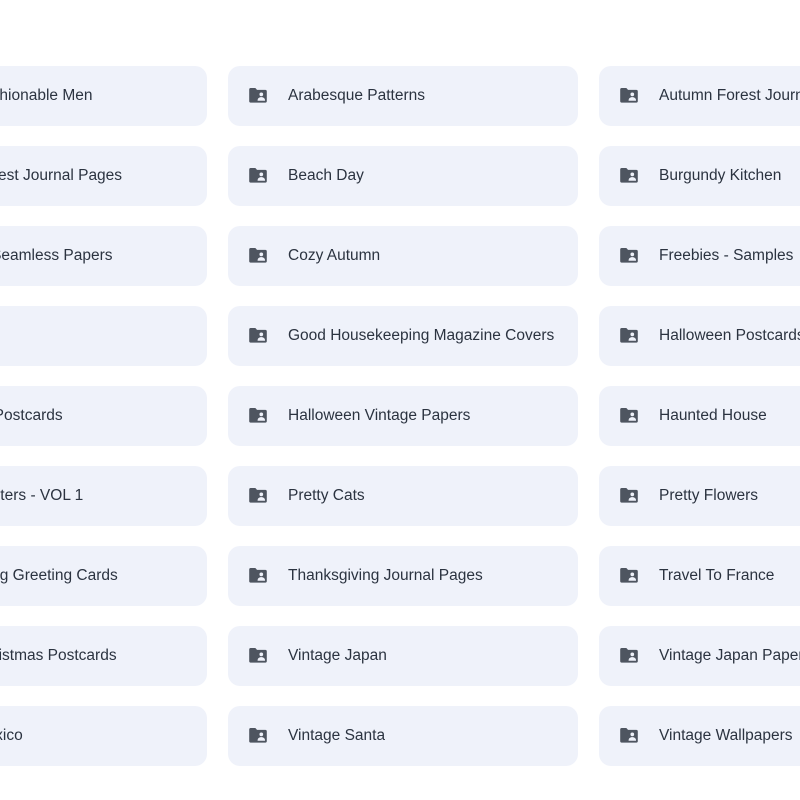 The width and height of the screenshot is (800, 800). Describe the element at coordinates (103, 736) in the screenshot. I see `folder-card: Vintage Mexico` at that location.